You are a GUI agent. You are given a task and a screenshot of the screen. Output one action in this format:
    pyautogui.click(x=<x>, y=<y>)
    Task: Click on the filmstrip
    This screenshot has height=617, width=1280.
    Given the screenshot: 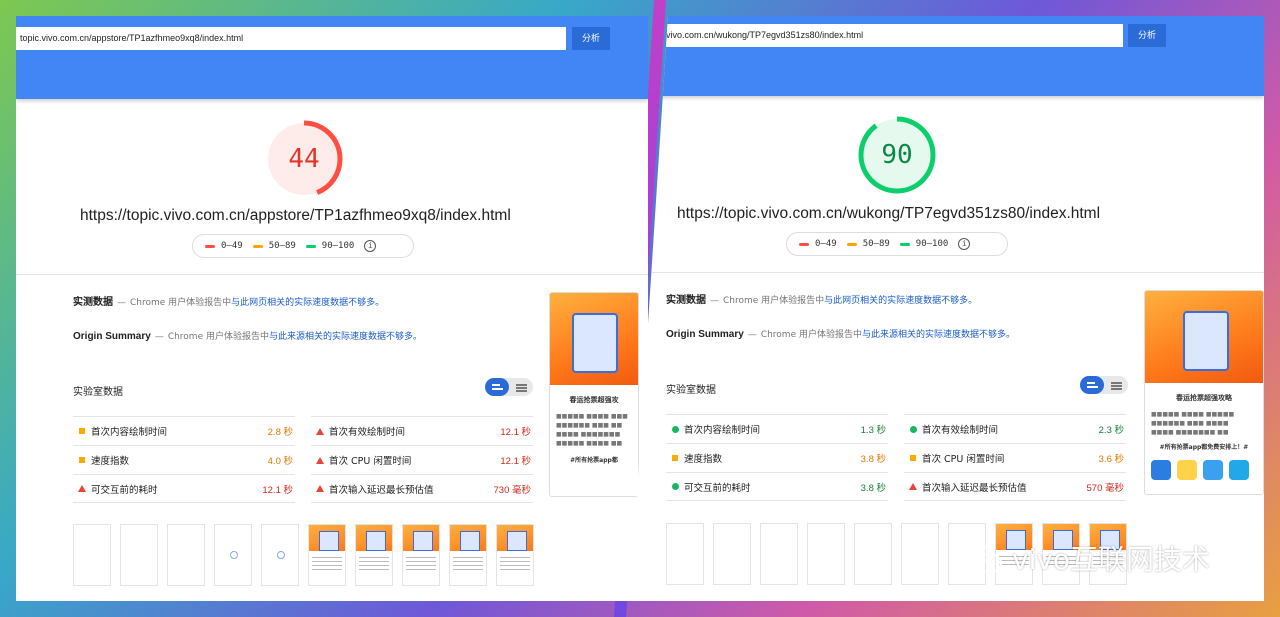 What is the action you would take?
    pyautogui.click(x=303, y=555)
    